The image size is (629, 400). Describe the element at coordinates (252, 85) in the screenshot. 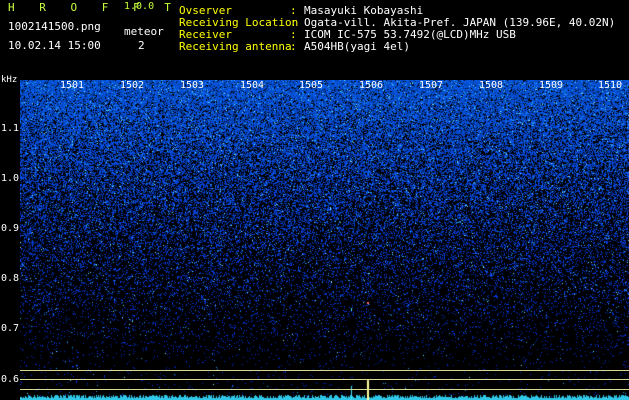

I see `x-tick-label: 1504` at that location.